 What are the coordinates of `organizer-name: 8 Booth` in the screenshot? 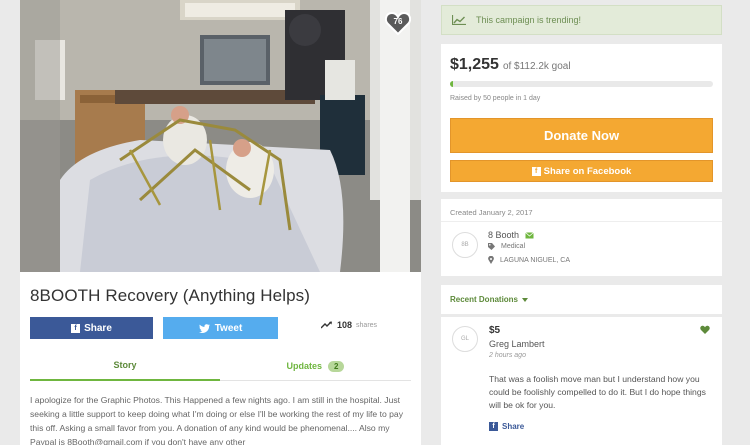 It's located at (503, 235).